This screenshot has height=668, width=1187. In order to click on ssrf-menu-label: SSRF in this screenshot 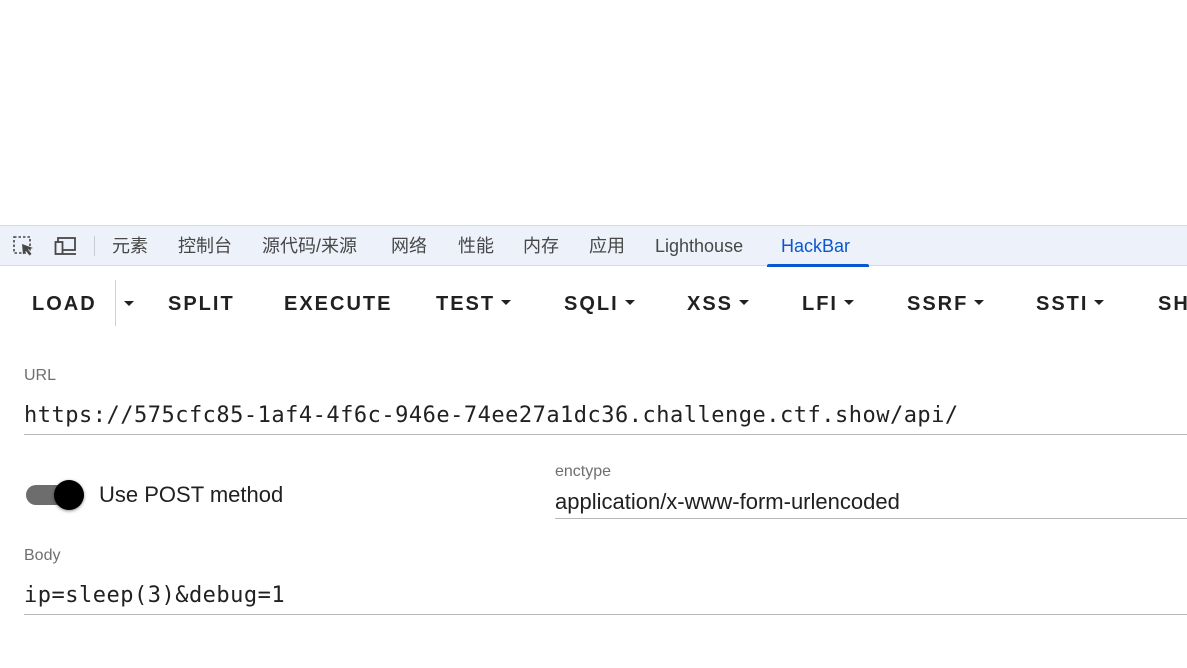, I will do `click(938, 304)`.